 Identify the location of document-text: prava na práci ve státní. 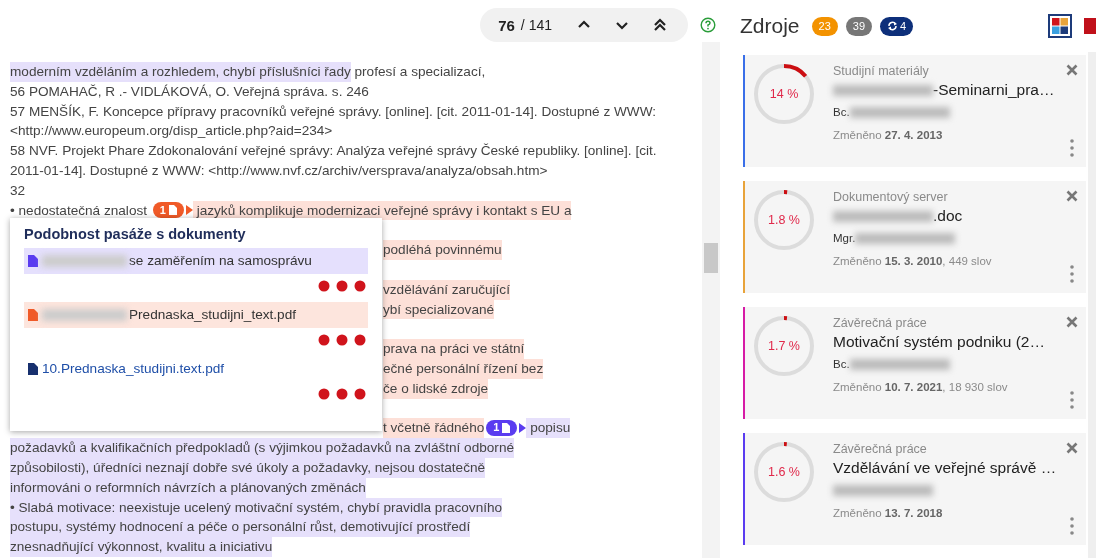
(454, 349).